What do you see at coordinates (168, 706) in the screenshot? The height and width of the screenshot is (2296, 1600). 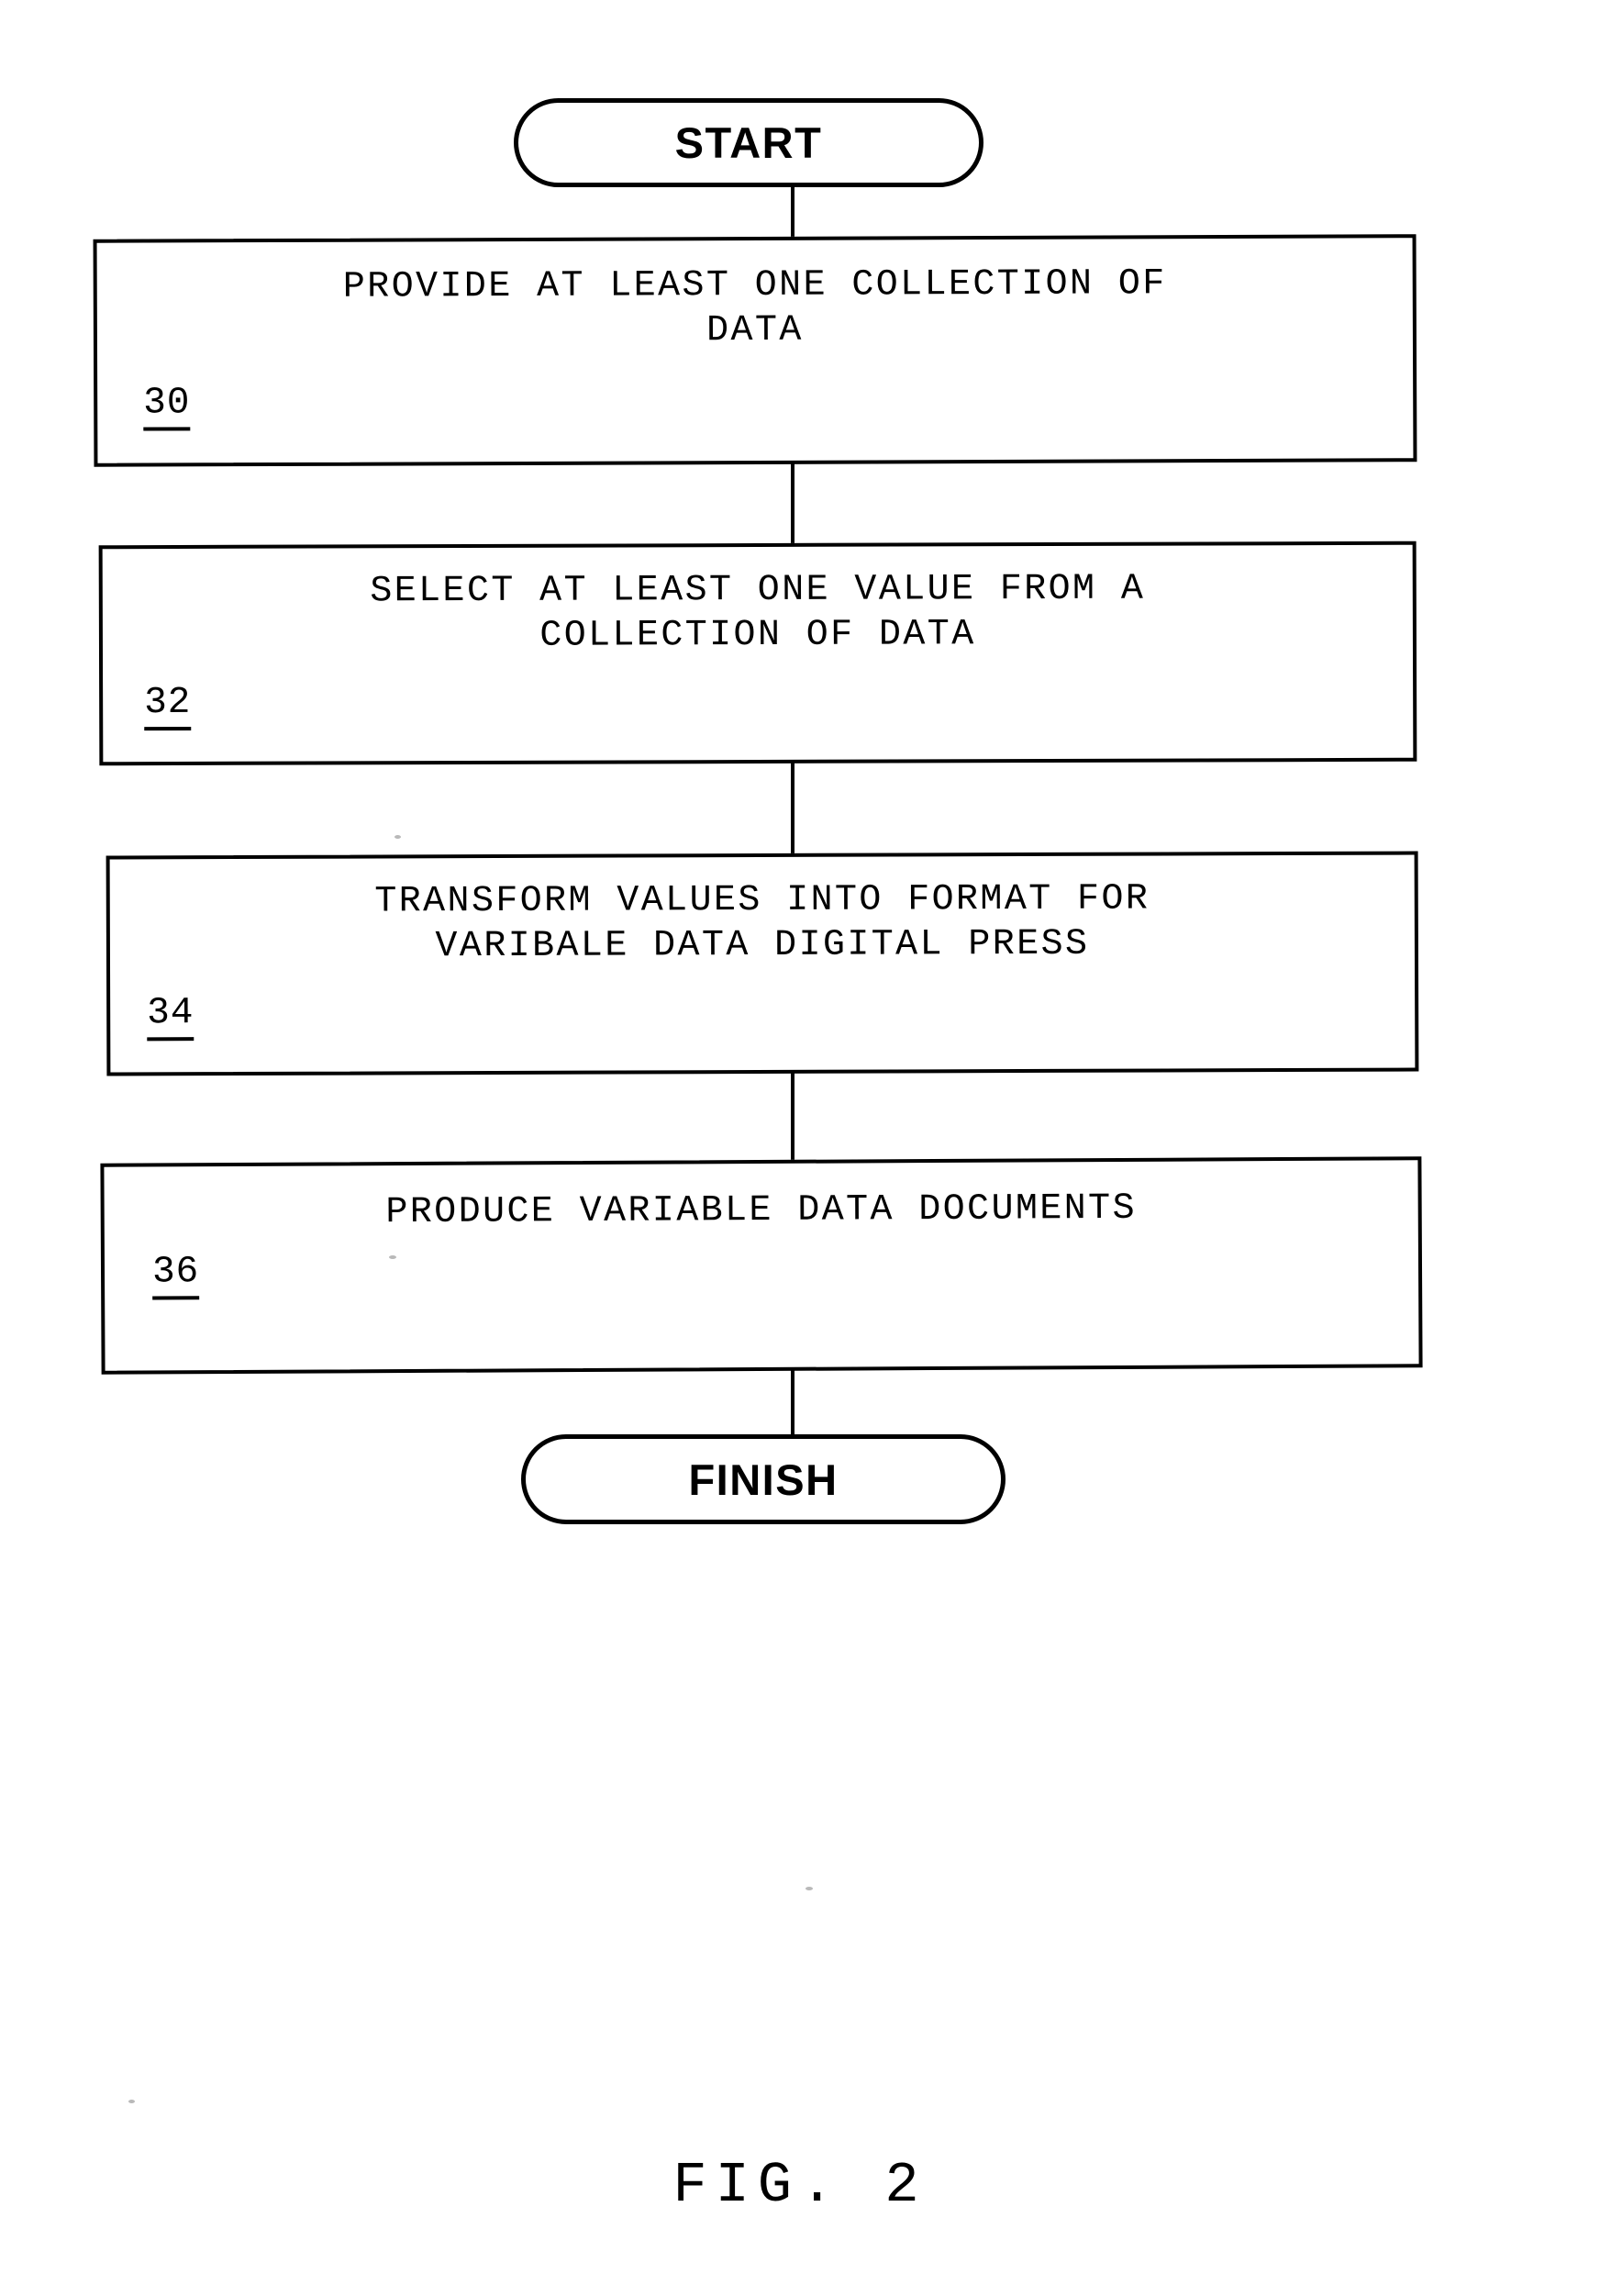 I see `step-32-reference-numeral: 32` at bounding box center [168, 706].